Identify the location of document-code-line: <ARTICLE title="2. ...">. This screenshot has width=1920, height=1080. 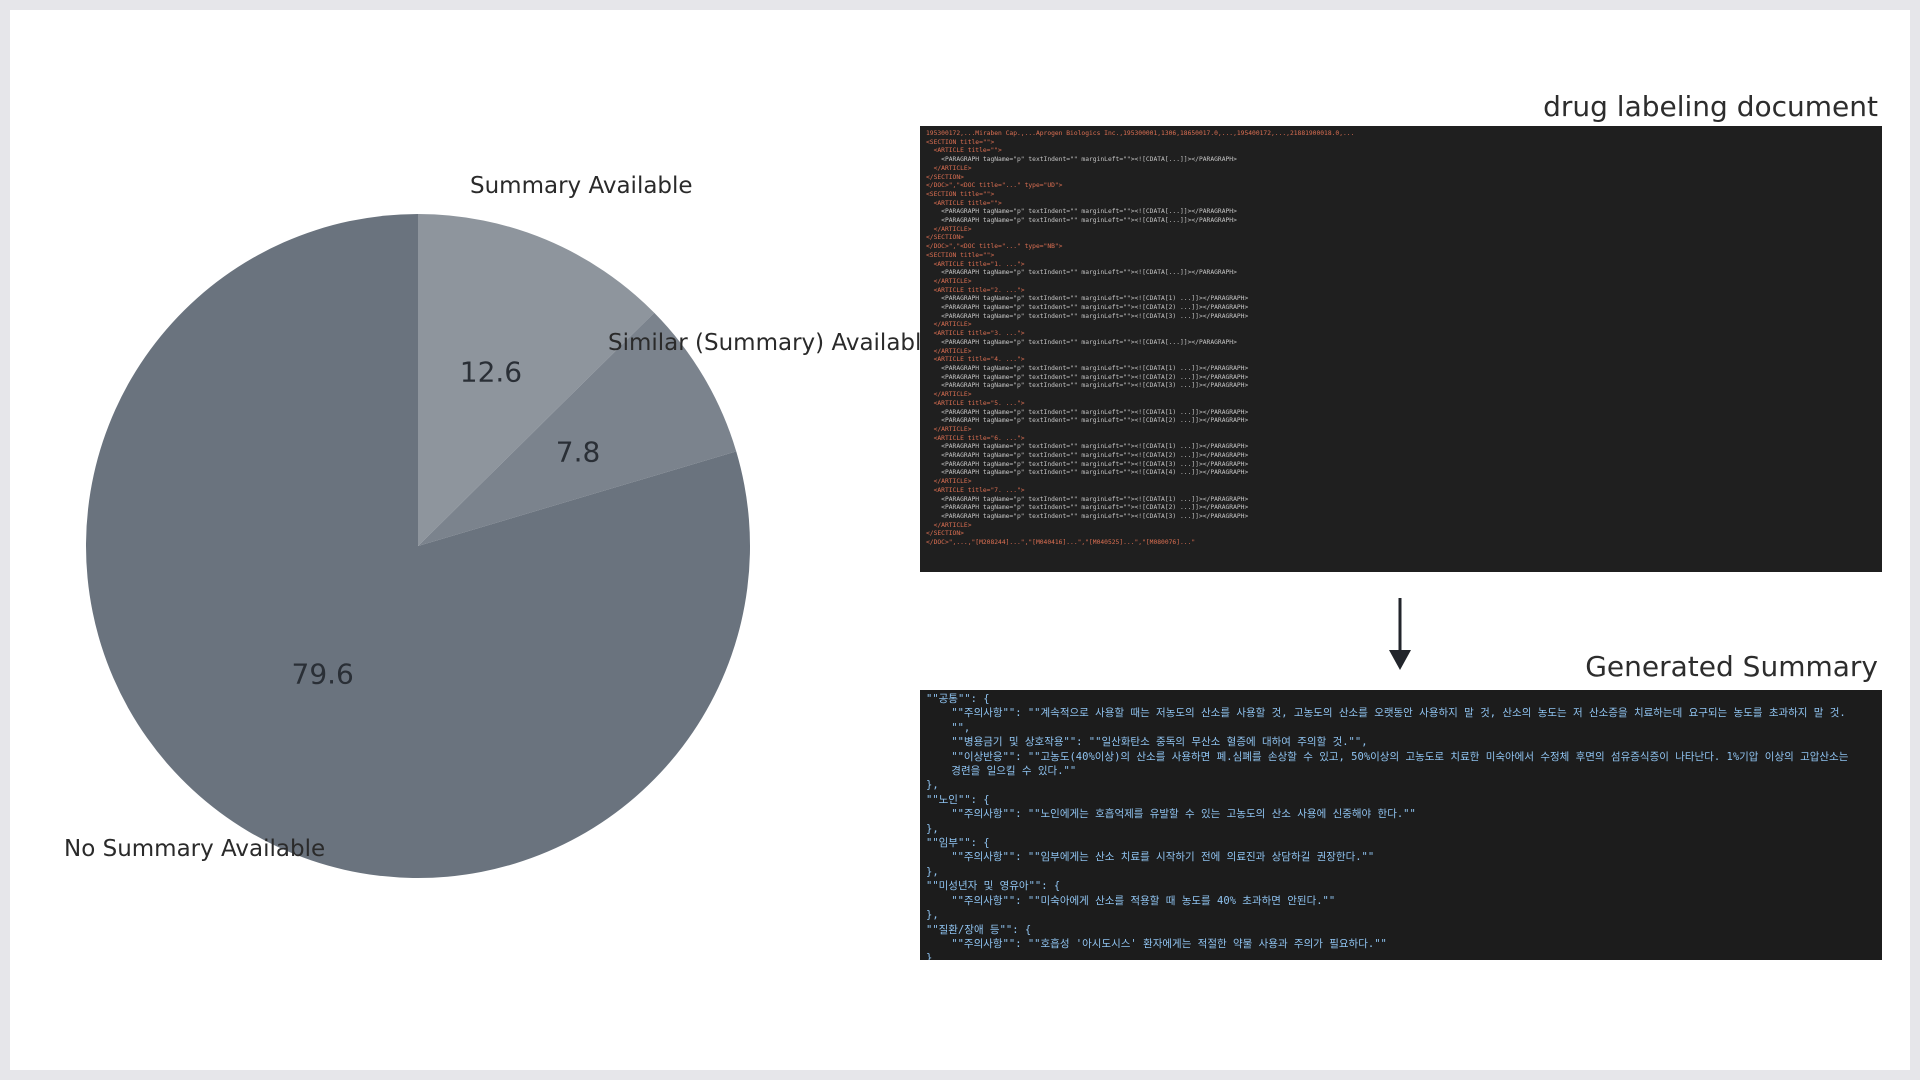
(975, 290).